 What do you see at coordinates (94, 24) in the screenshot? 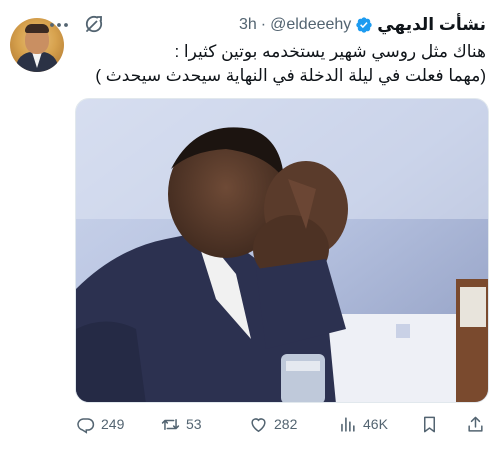
I see `grok-icon` at bounding box center [94, 24].